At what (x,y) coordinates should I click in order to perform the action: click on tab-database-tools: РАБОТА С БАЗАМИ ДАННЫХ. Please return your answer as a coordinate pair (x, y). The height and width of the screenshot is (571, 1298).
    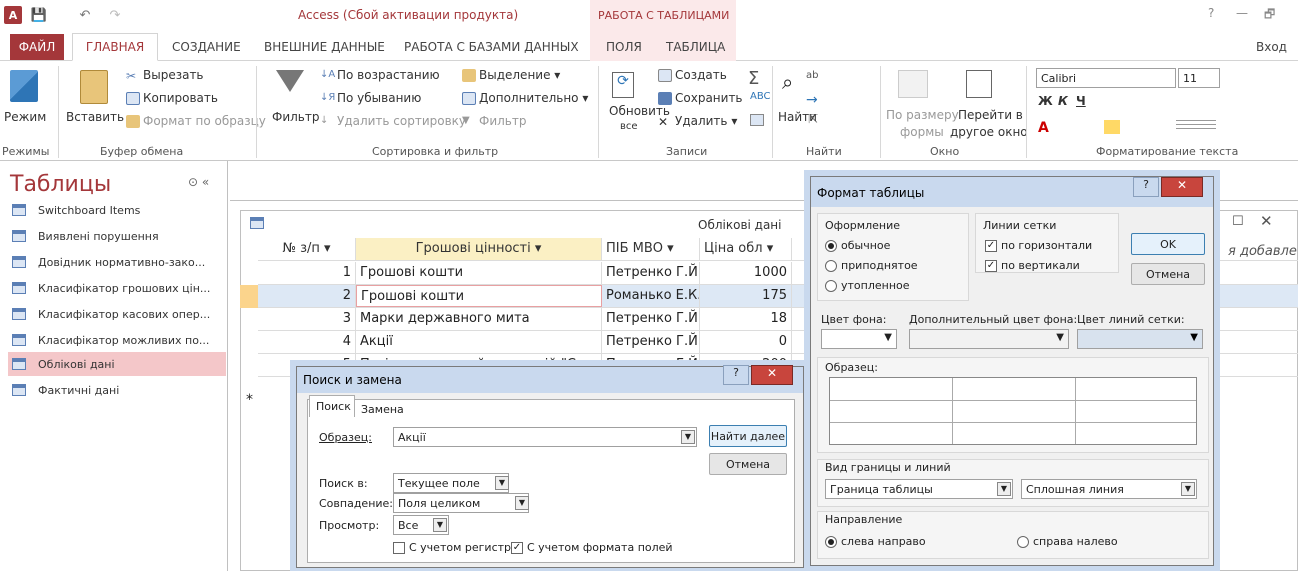
    Looking at the image, I should click on (491, 47).